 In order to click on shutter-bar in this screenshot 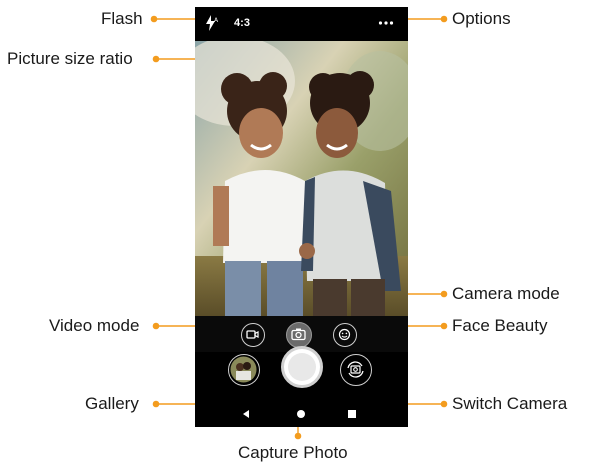, I will do `click(301, 374)`.